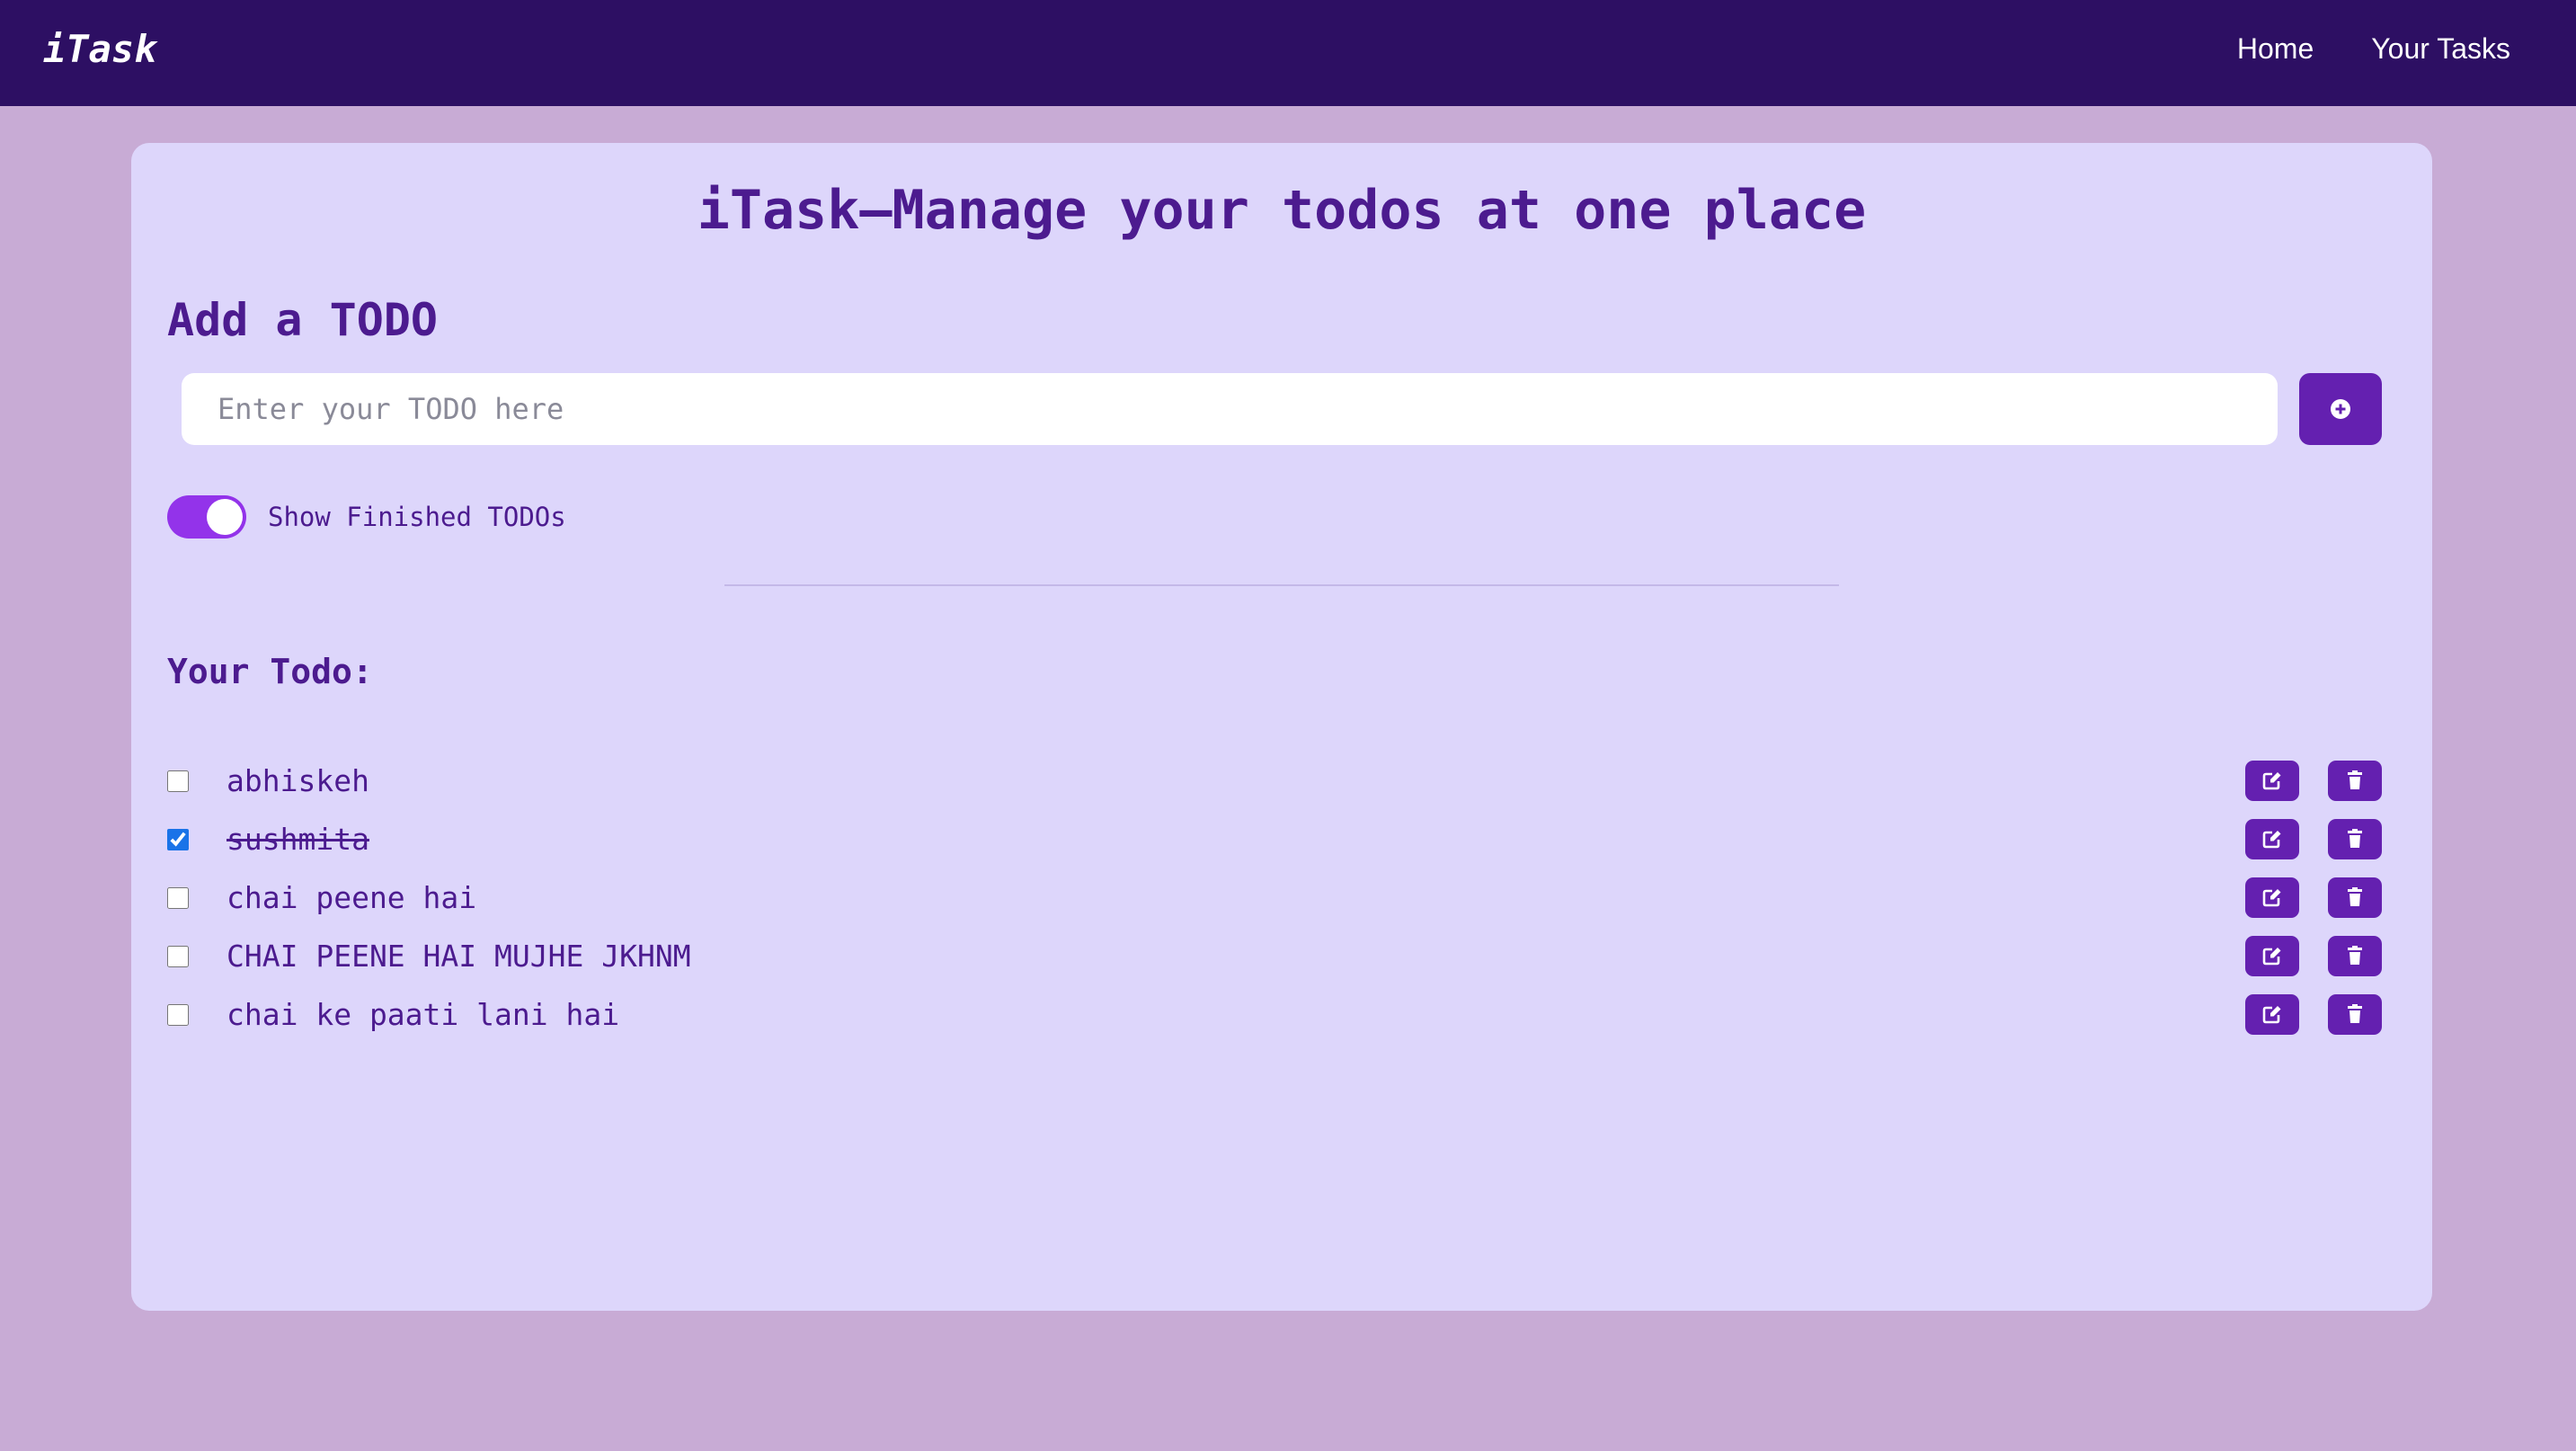  Describe the element at coordinates (99, 49) in the screenshot. I see `brand-logo: iTask` at that location.